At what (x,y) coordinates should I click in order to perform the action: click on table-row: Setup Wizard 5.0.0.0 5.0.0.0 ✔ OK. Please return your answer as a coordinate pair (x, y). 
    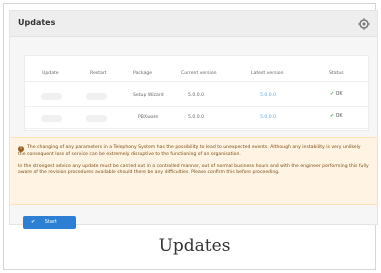
    Looking at the image, I should click on (196, 96).